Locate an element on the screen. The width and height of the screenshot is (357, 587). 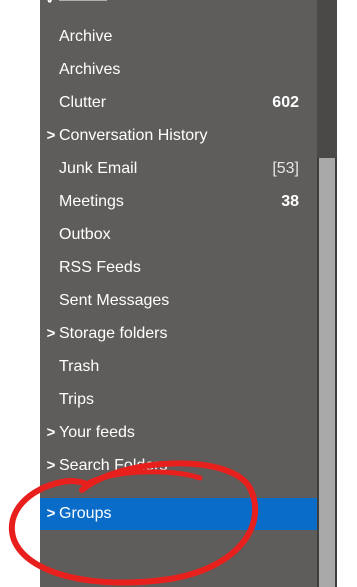
folder-label: Trash is located at coordinates (79, 366).